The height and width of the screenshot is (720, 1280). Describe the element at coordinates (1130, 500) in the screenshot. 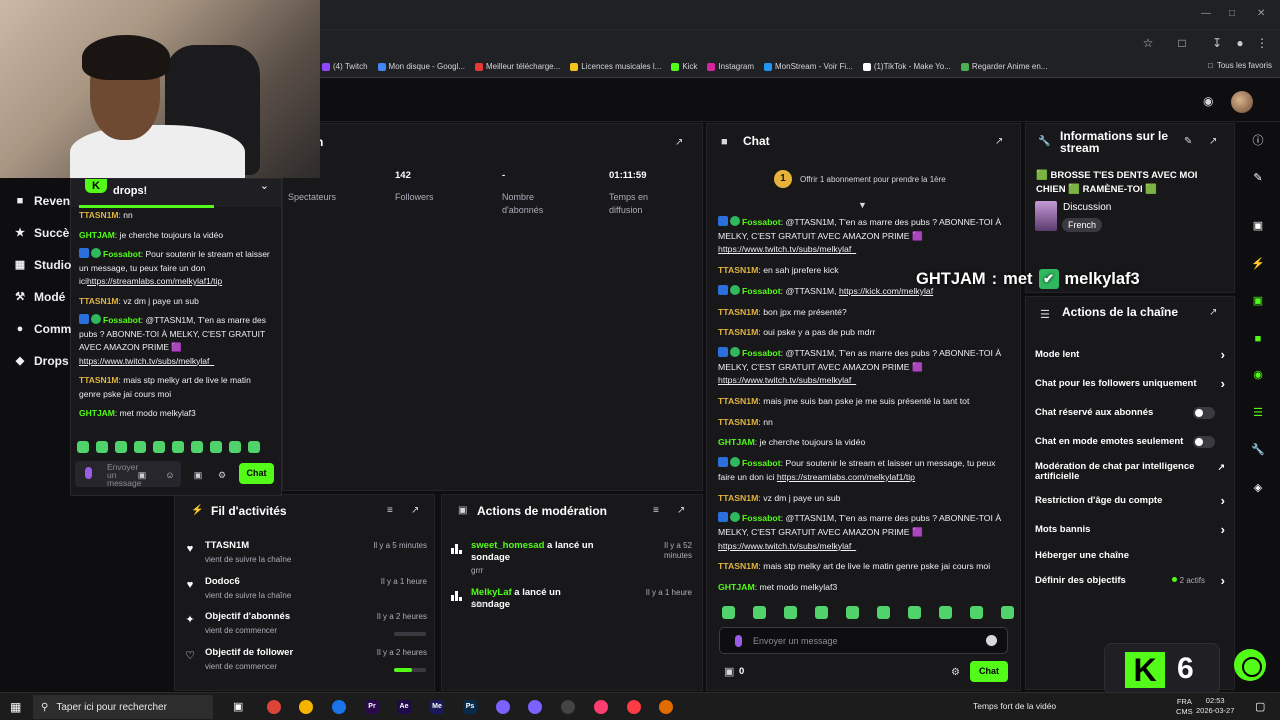

I see `channel-action-item: Restriction d'âge du compte ›` at that location.